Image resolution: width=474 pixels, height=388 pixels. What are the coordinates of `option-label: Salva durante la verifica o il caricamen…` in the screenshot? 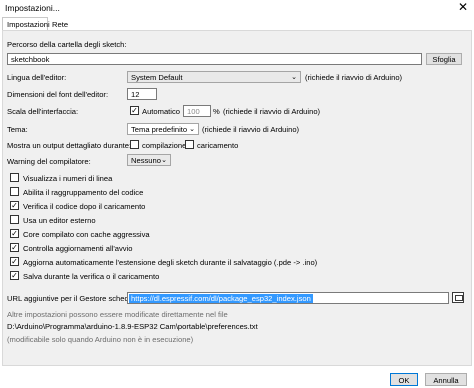 It's located at (91, 276).